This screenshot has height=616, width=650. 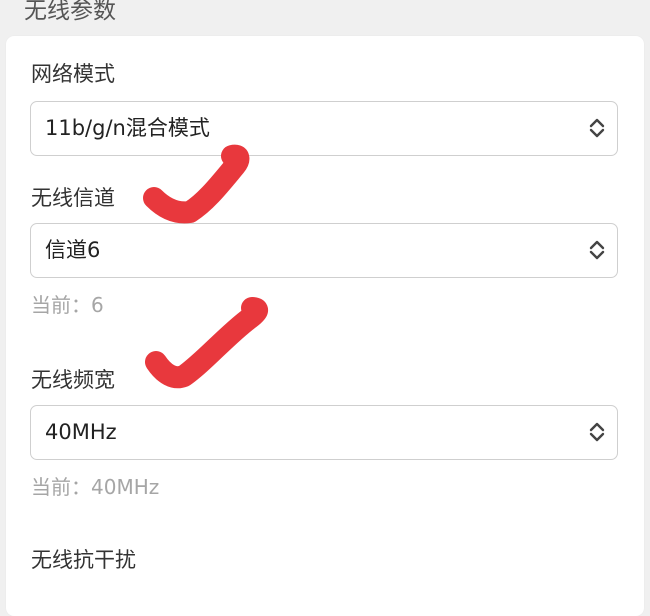 I want to click on network-mode-label: 网络模式, so click(x=73, y=74).